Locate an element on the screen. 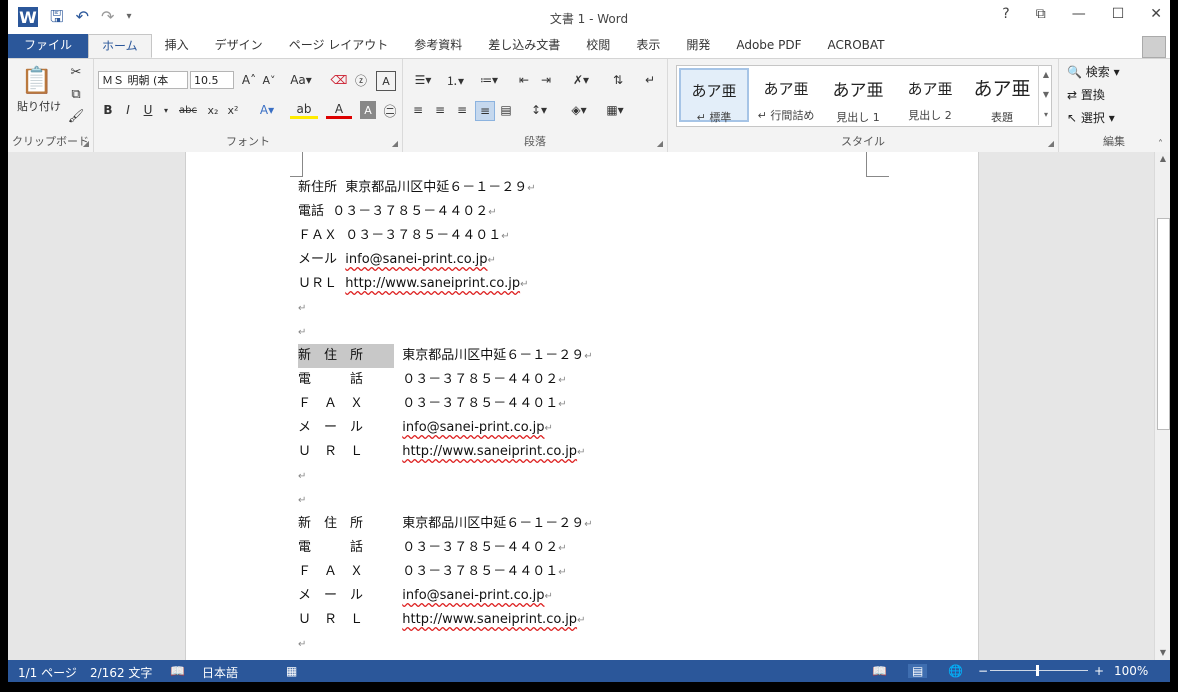  paragraph-launcher-icon: ◢ is located at coordinates (660, 143).